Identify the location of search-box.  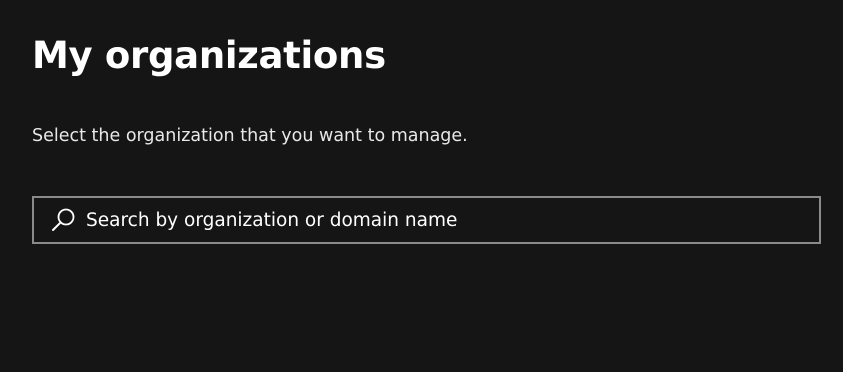
(426, 220).